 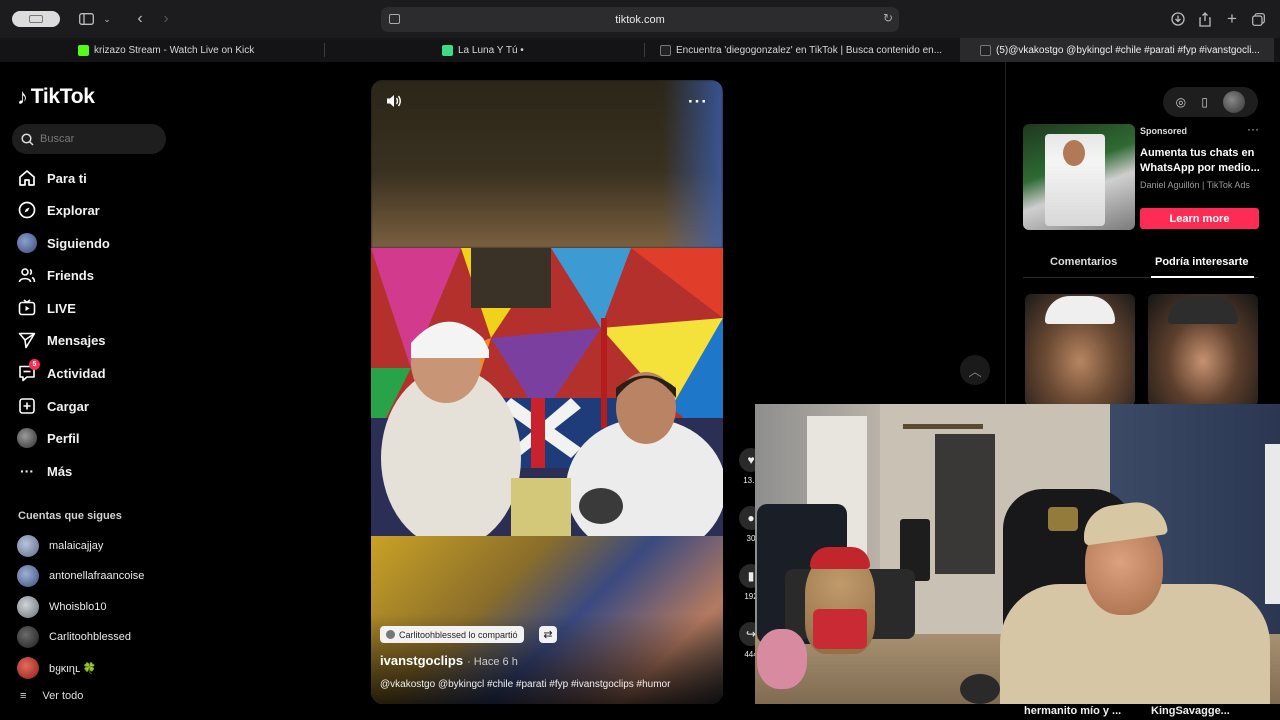 I want to click on nav-cargar: Cargar, so click(x=53, y=406).